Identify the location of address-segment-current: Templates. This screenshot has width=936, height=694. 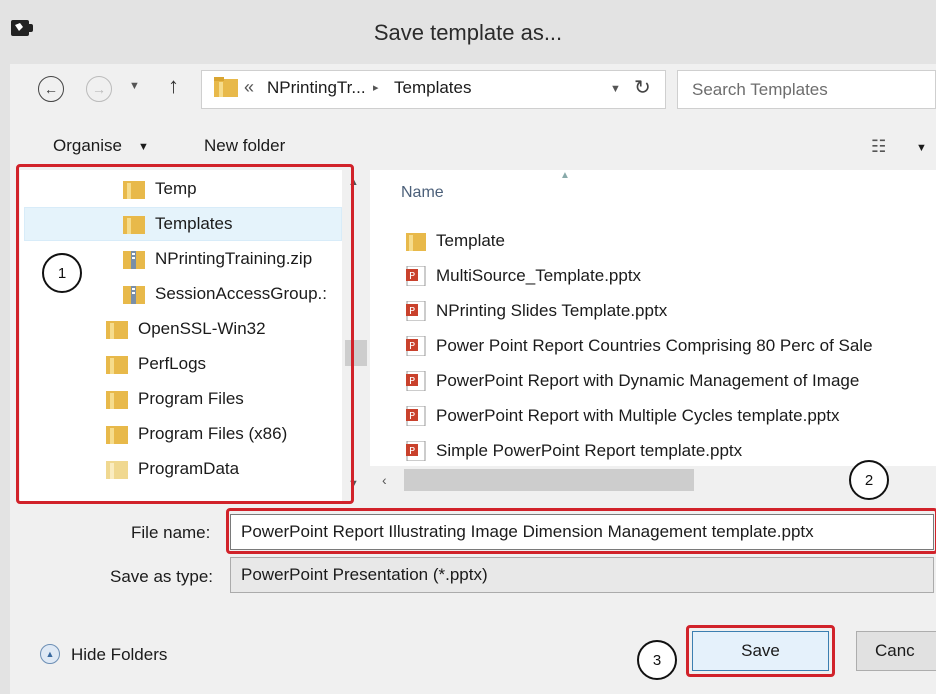
(432, 88).